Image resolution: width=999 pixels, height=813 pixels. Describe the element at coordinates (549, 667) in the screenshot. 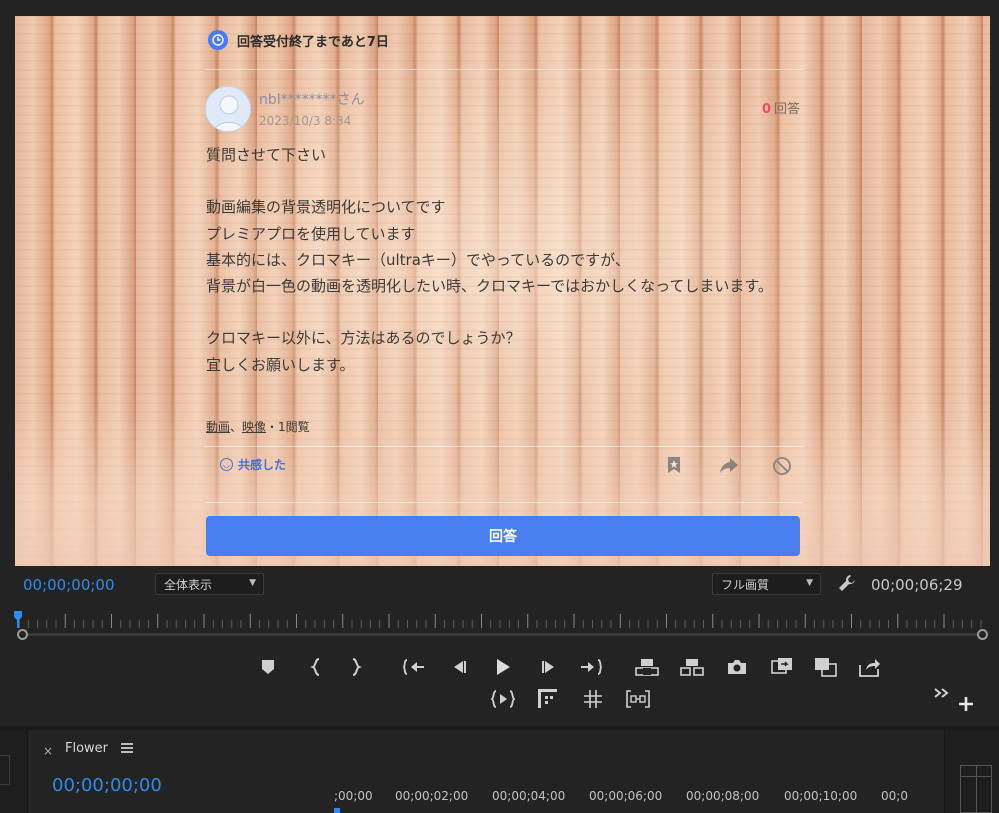

I see `step-forward-icon` at that location.